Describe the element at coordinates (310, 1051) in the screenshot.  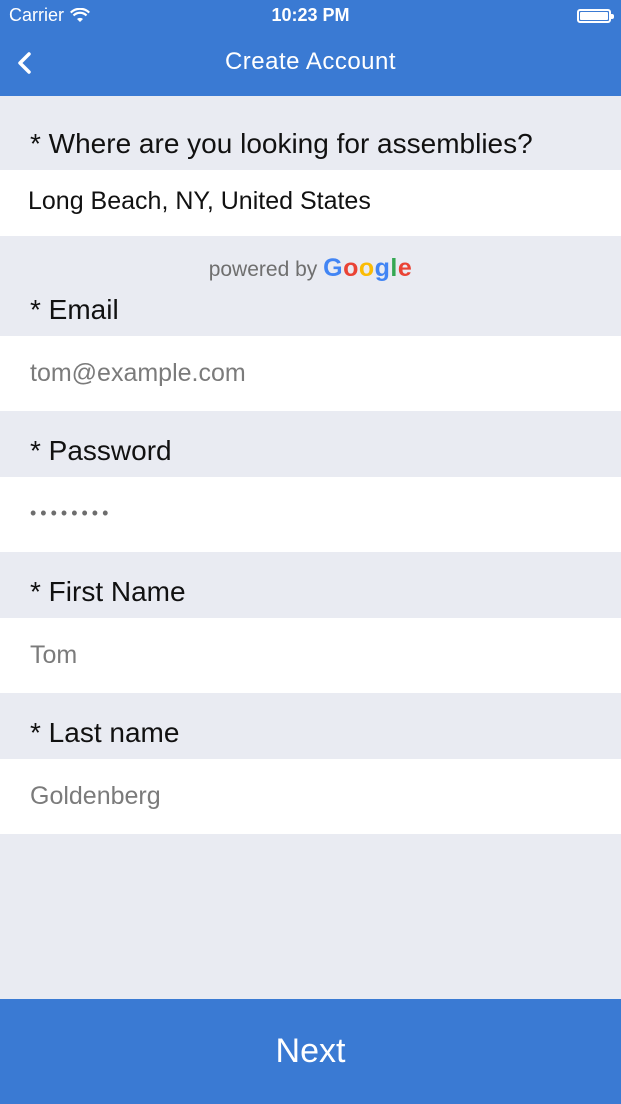
I see `next-button: Next` at that location.